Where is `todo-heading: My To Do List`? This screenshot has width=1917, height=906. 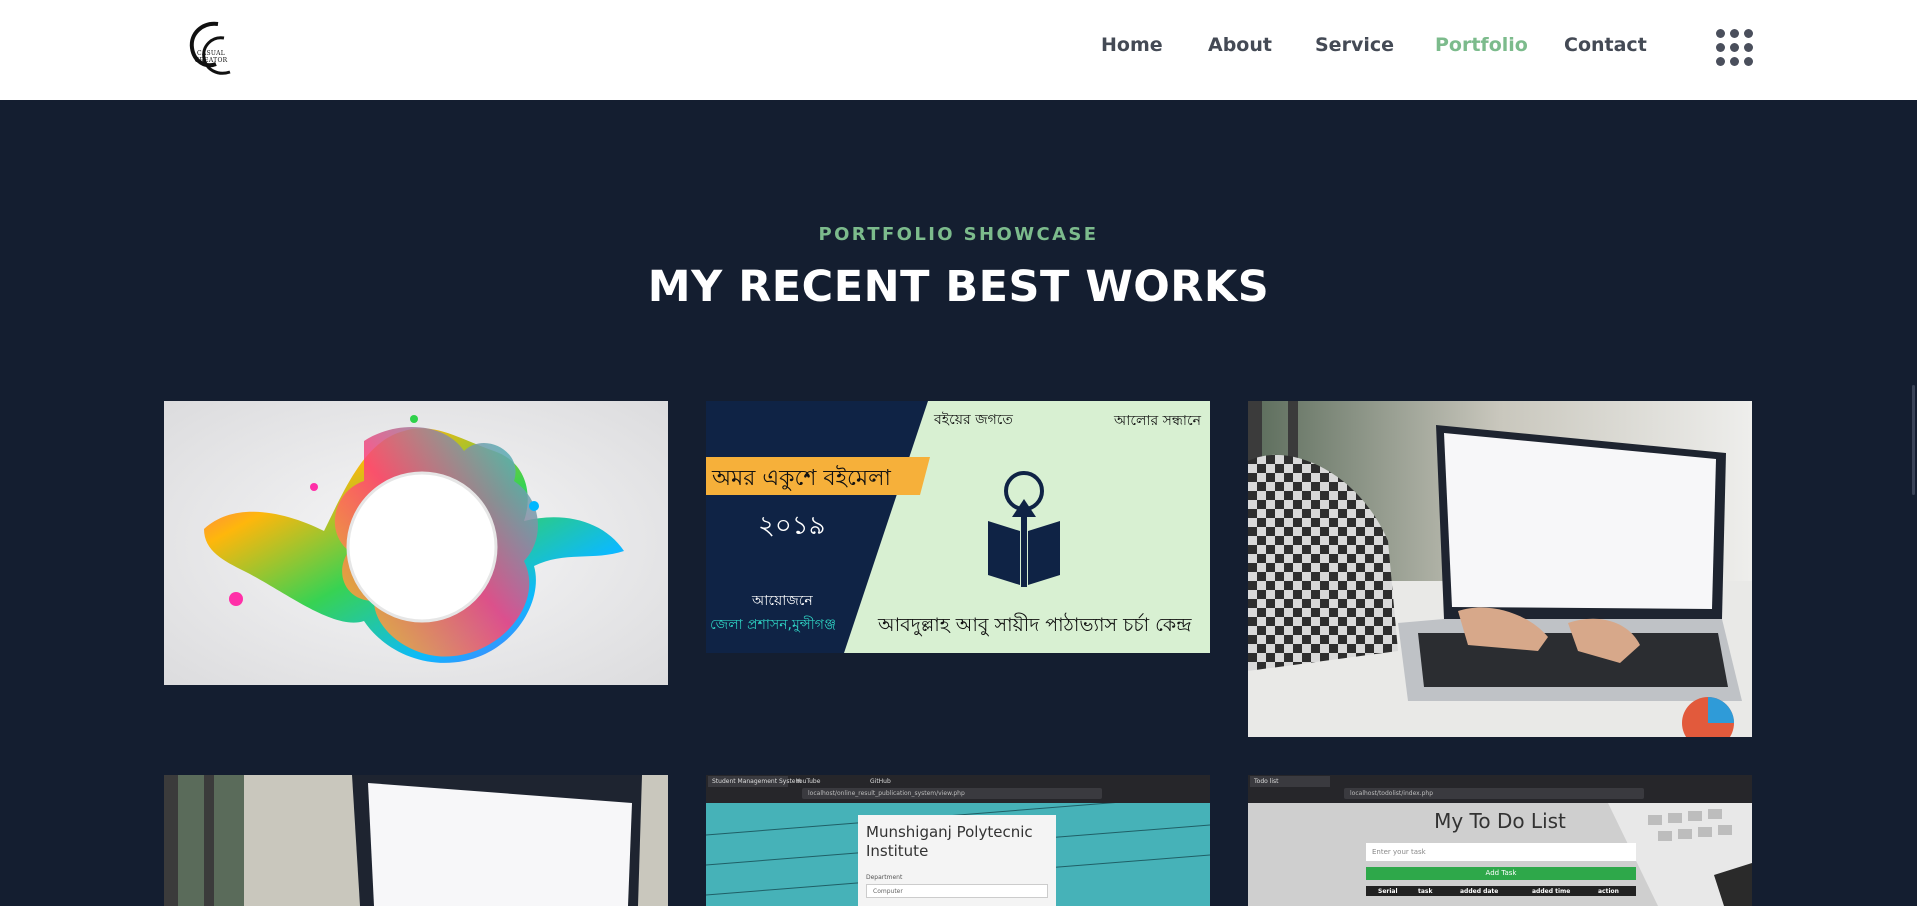 todo-heading: My To Do List is located at coordinates (1500, 821).